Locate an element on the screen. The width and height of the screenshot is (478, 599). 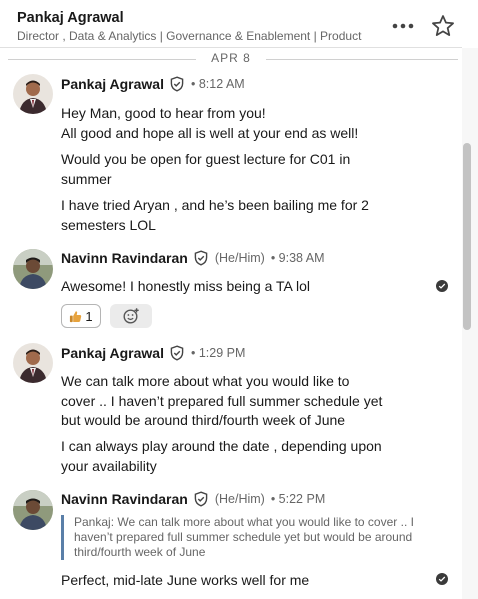
message-header: Pankaj Agrawal • 1:29 PM is located at coordinates (153, 353).